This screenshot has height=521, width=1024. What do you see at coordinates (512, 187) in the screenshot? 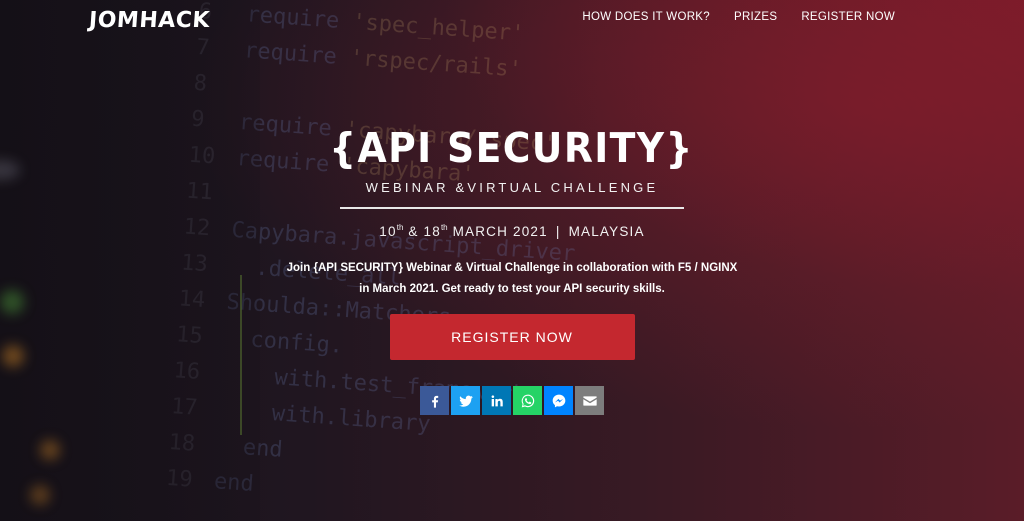
I see `event-subtitle: WEBINAR &VIRTUAL CHALLENGE` at bounding box center [512, 187].